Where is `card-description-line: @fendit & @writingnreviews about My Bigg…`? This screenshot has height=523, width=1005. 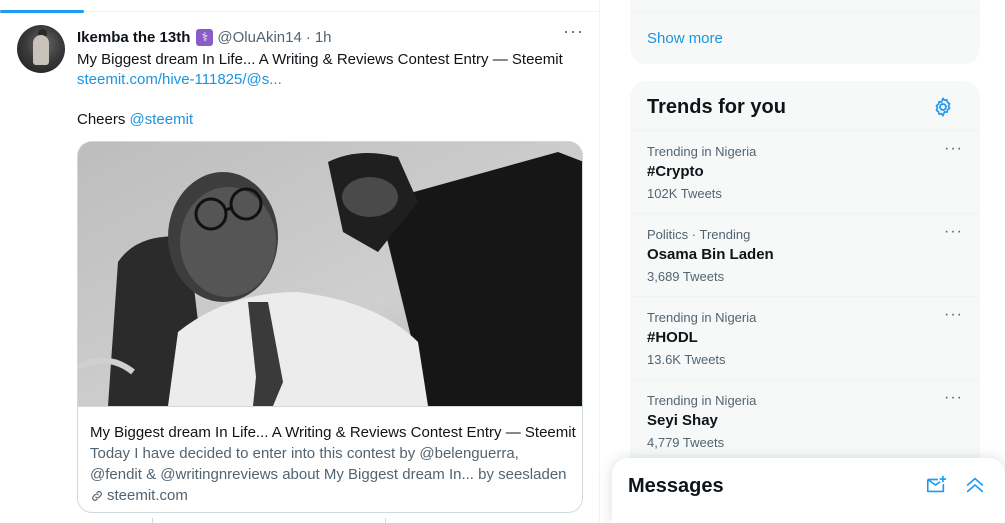
card-description-line: @fendit & @writingnreviews about My Bigg… is located at coordinates (328, 474).